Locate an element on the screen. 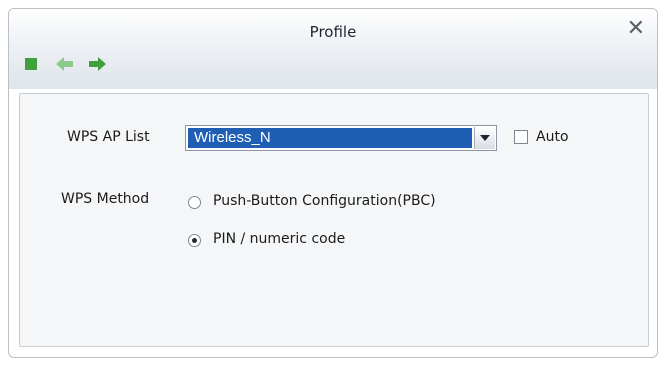 The image size is (665, 365). pbc-option-label: Push-Button Configuration(PBC) is located at coordinates (324, 201).